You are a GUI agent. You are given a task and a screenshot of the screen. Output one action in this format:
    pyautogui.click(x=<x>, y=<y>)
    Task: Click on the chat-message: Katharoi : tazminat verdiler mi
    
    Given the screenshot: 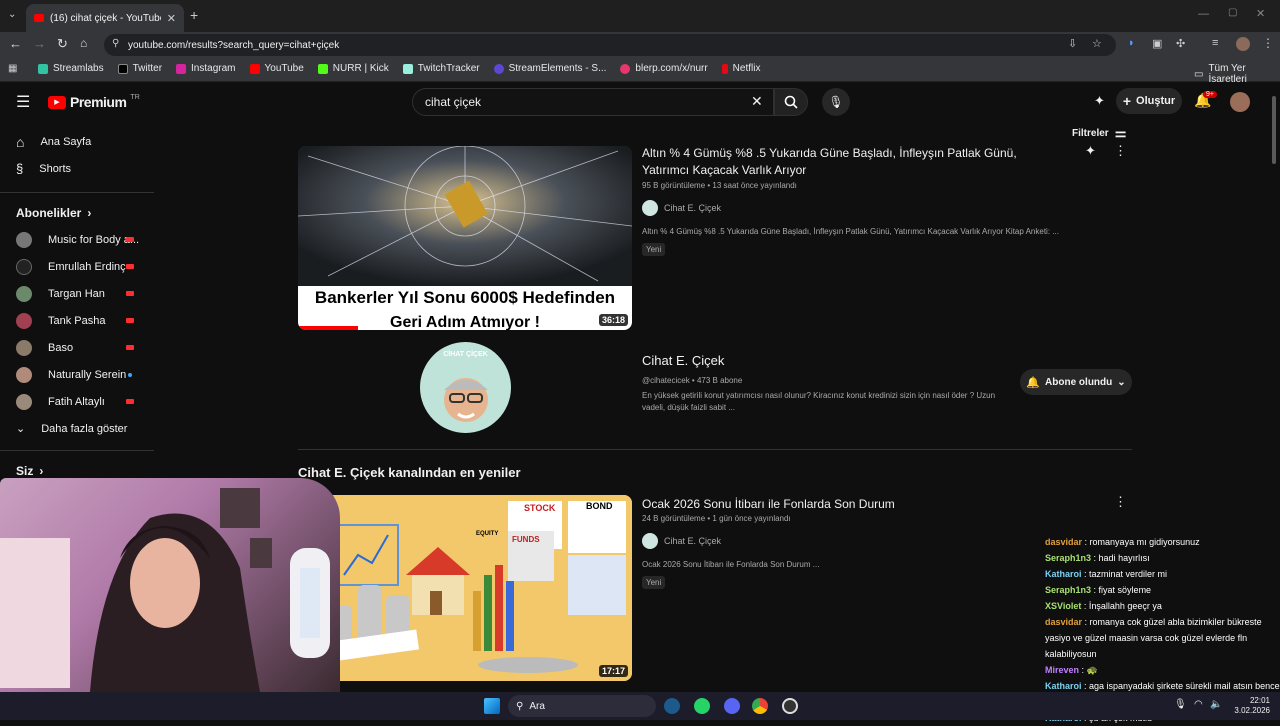 What is the action you would take?
    pyautogui.click(x=1106, y=574)
    